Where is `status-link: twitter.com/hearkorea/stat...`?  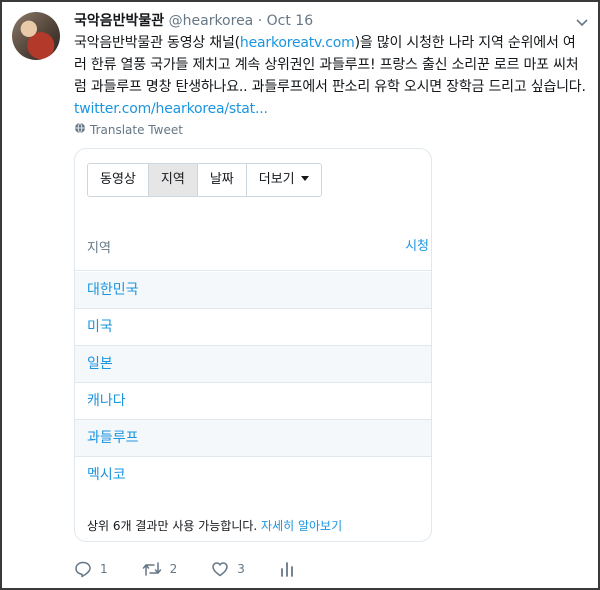
status-link: twitter.com/hearkorea/stat... is located at coordinates (171, 109).